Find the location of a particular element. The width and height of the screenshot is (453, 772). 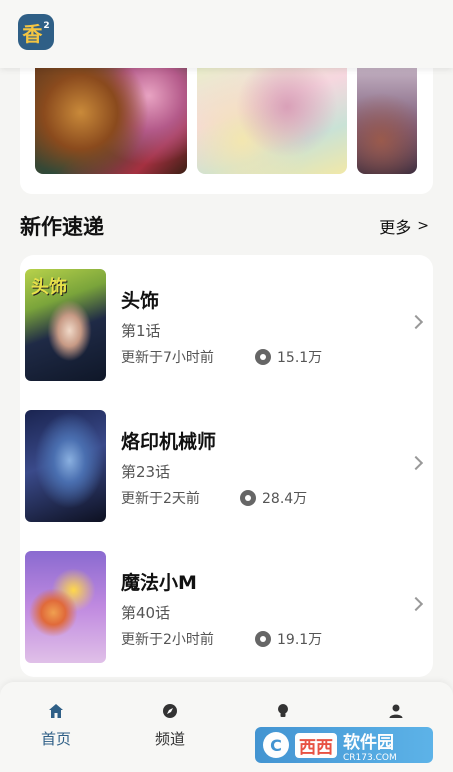

view-count-value: 15.1万 is located at coordinates (300, 358).